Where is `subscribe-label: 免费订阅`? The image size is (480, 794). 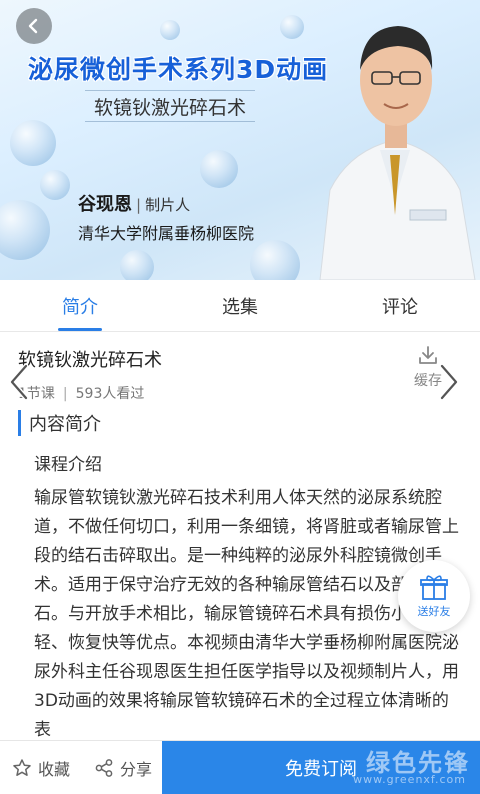 subscribe-label: 免费订阅 is located at coordinates (321, 769).